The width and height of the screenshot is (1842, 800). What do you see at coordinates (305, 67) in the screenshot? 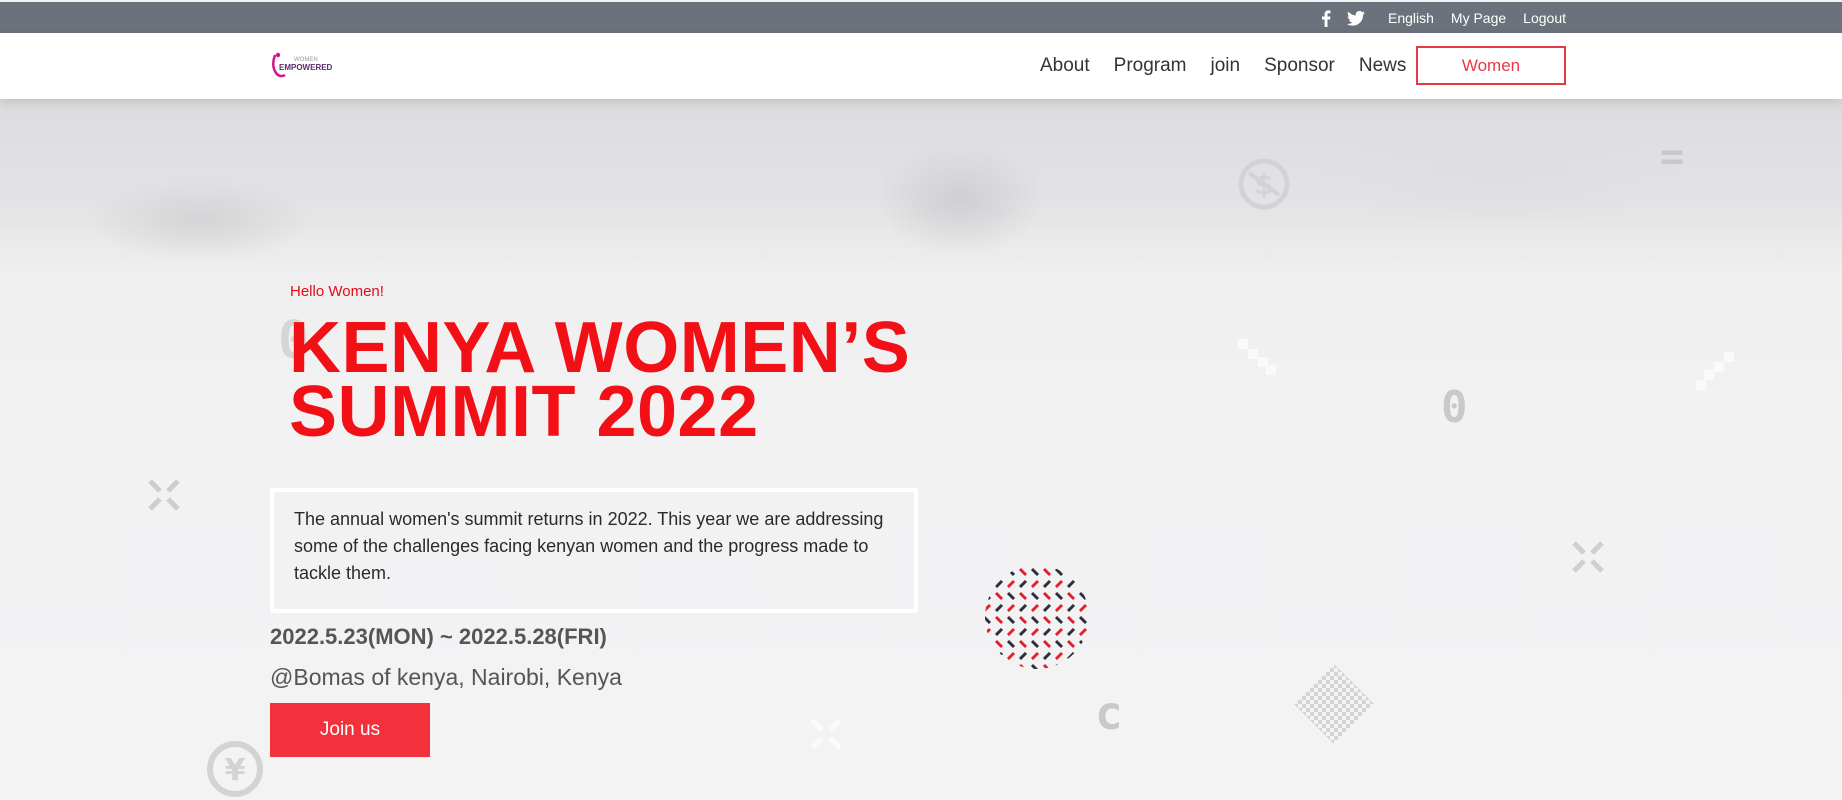
I see `logo-text-main: EMPOWERED` at bounding box center [305, 67].